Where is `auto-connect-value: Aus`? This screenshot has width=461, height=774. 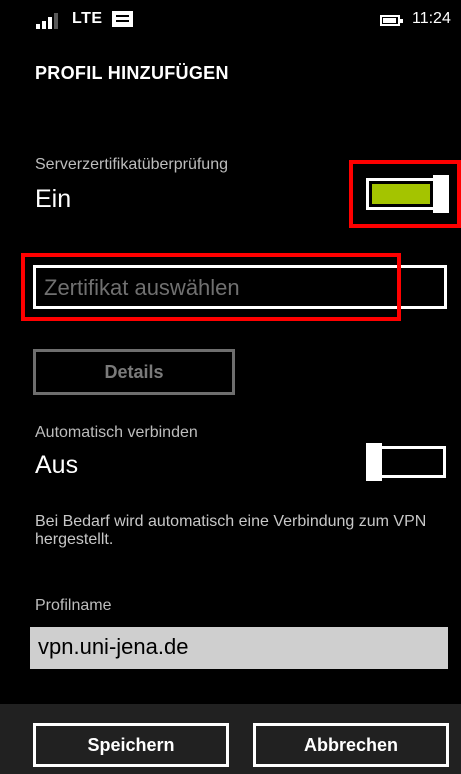 auto-connect-value: Aus is located at coordinates (57, 465).